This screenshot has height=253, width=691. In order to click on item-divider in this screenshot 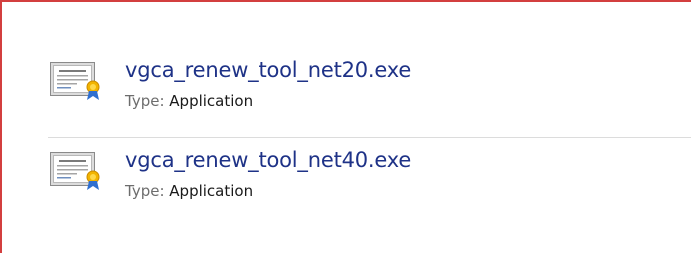, I will do `click(369, 137)`.